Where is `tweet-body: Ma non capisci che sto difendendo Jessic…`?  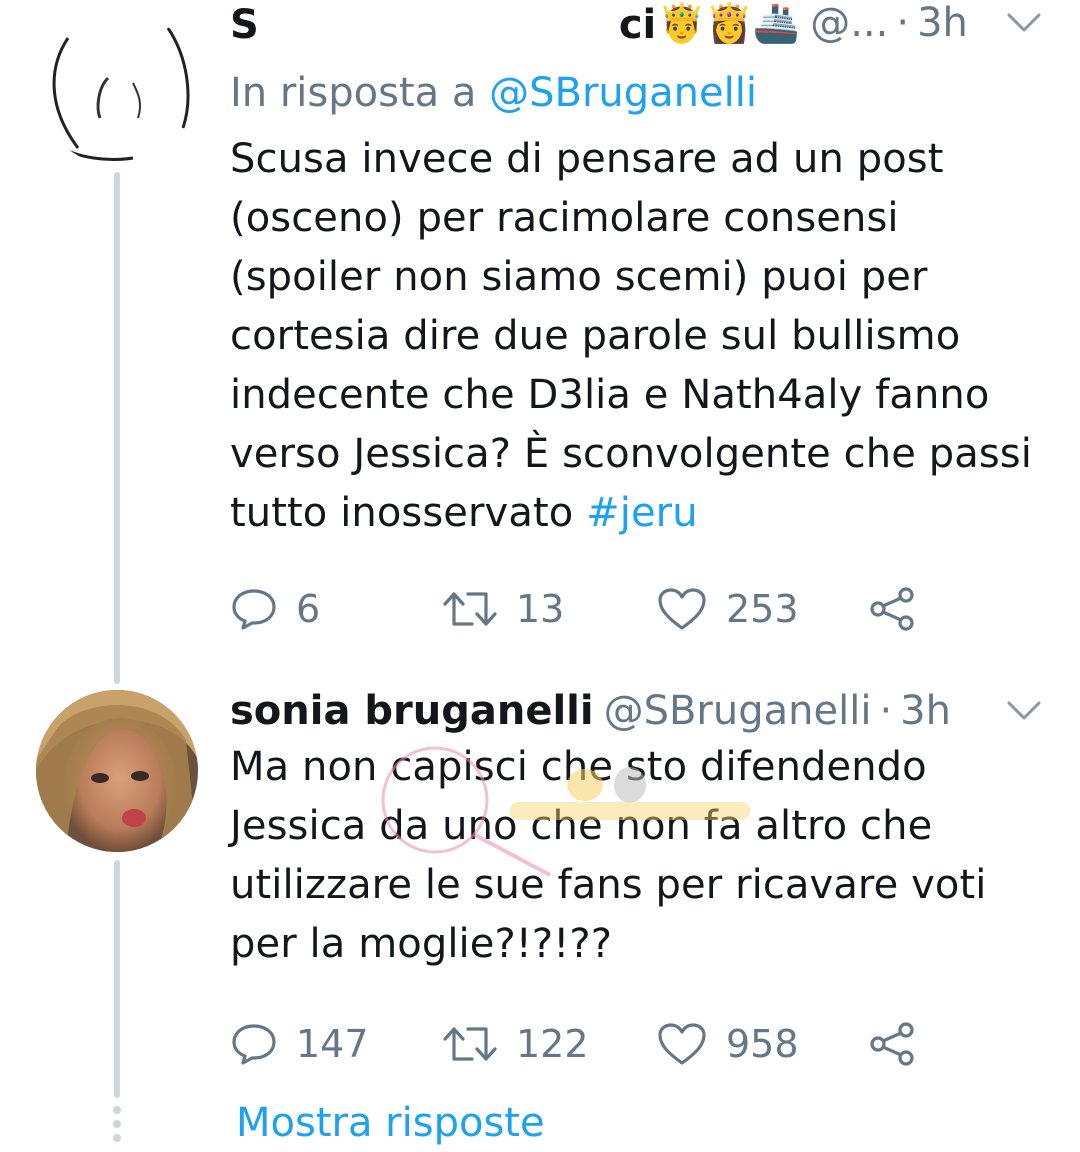
tweet-body: Ma non capisci che sto difendendo Jessic… is located at coordinates (608, 855).